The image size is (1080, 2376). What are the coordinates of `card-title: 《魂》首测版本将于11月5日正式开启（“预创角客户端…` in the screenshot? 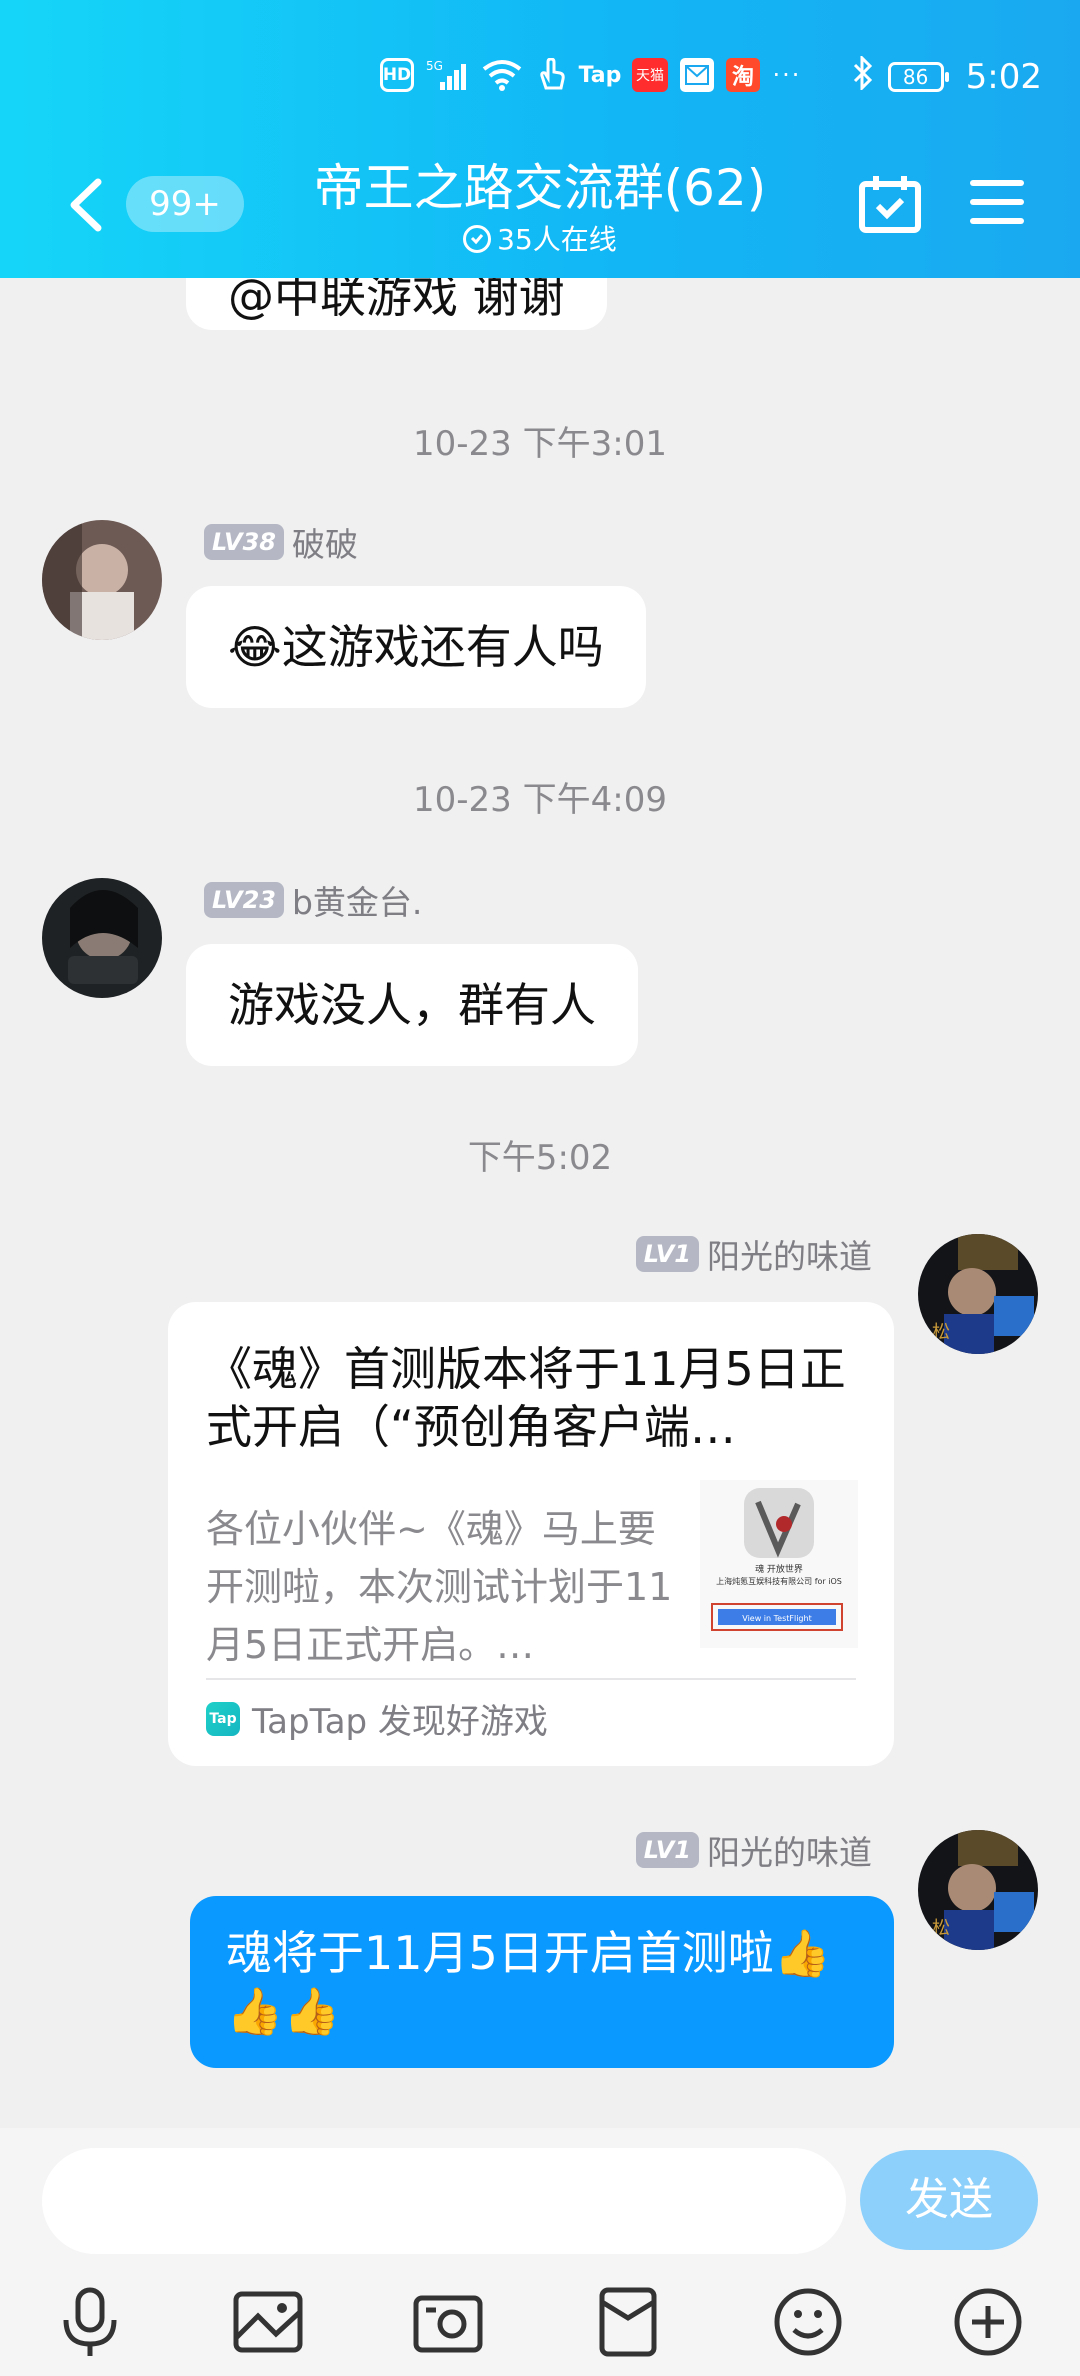 It's located at (526, 1398).